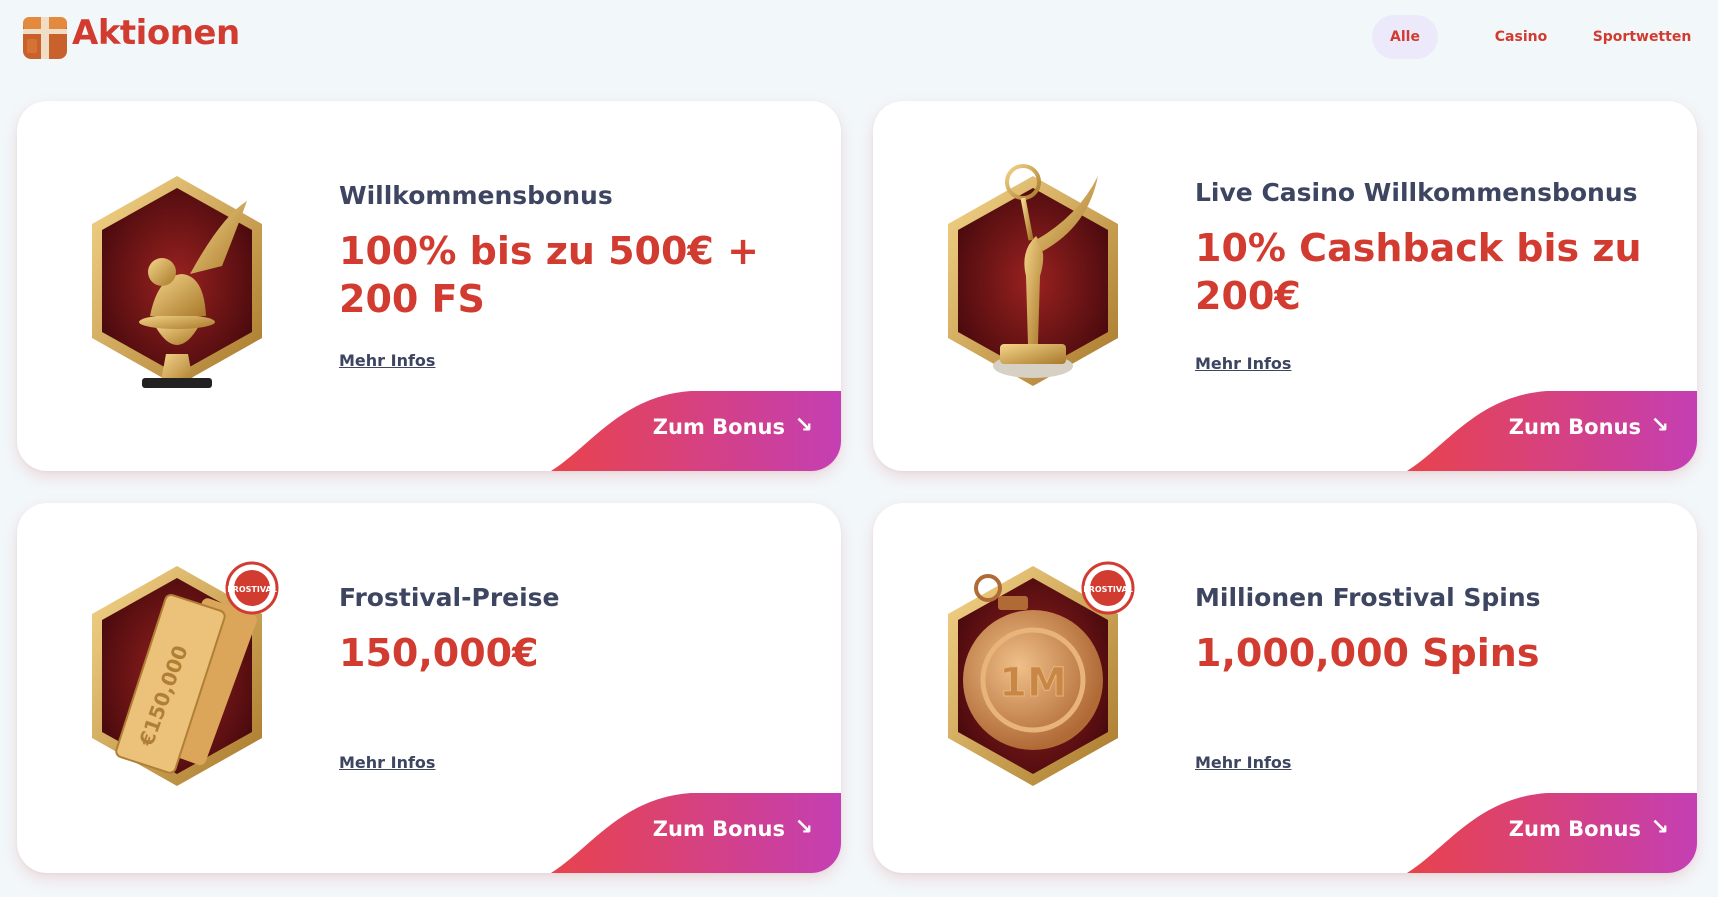 The image size is (1718, 897). I want to click on page-title: Aktionen, so click(156, 33).